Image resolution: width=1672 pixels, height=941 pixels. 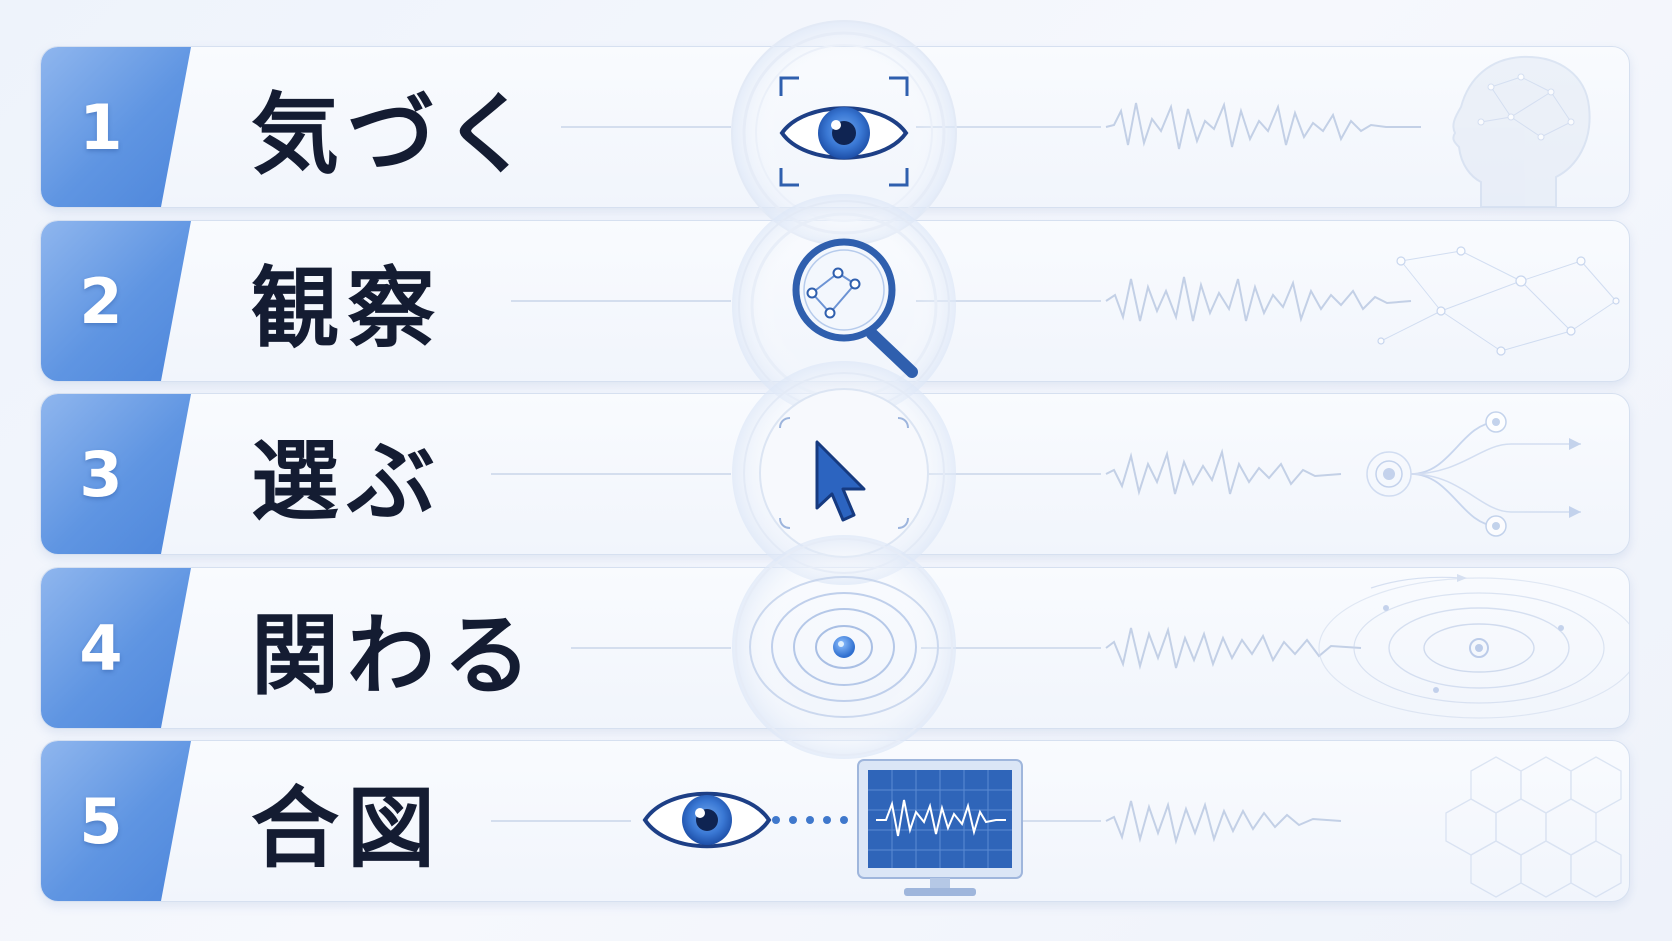 What do you see at coordinates (1473, 474) in the screenshot?
I see `branch-icon` at bounding box center [1473, 474].